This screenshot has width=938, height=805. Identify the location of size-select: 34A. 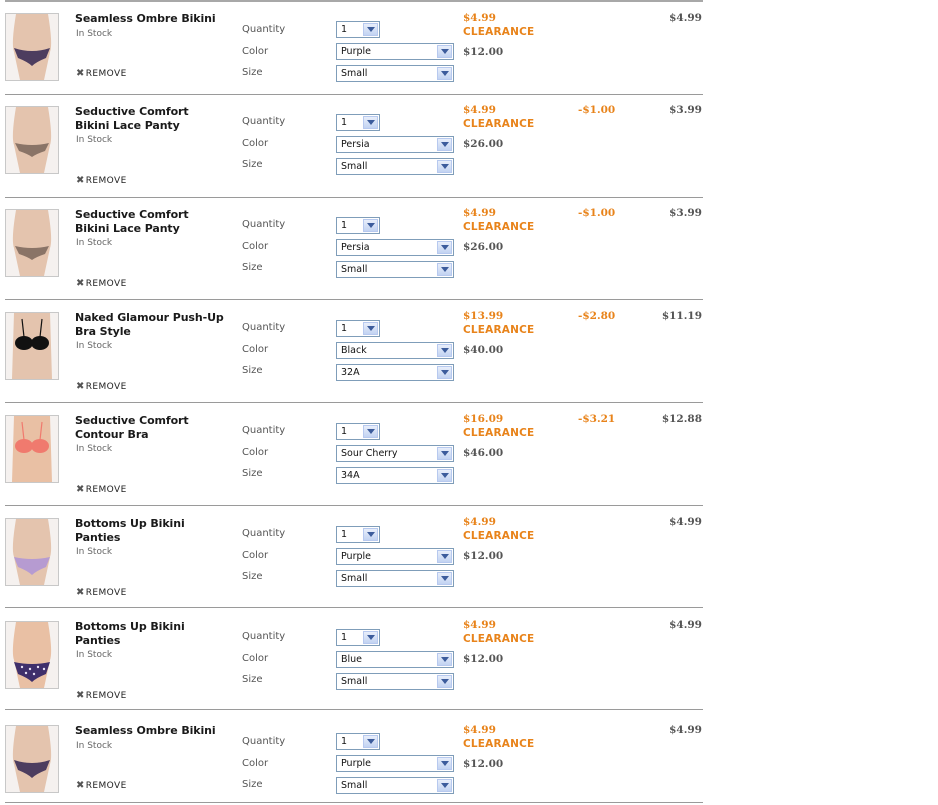
(395, 475).